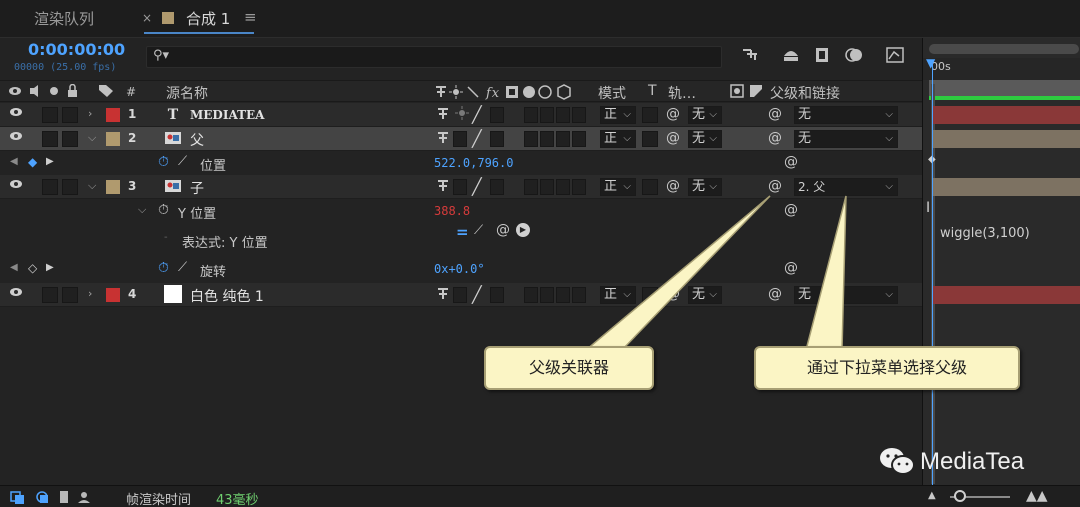 Image resolution: width=1080 pixels, height=507 pixels. Describe the element at coordinates (960, 496) in the screenshot. I see `zoom-slider-handle` at that location.